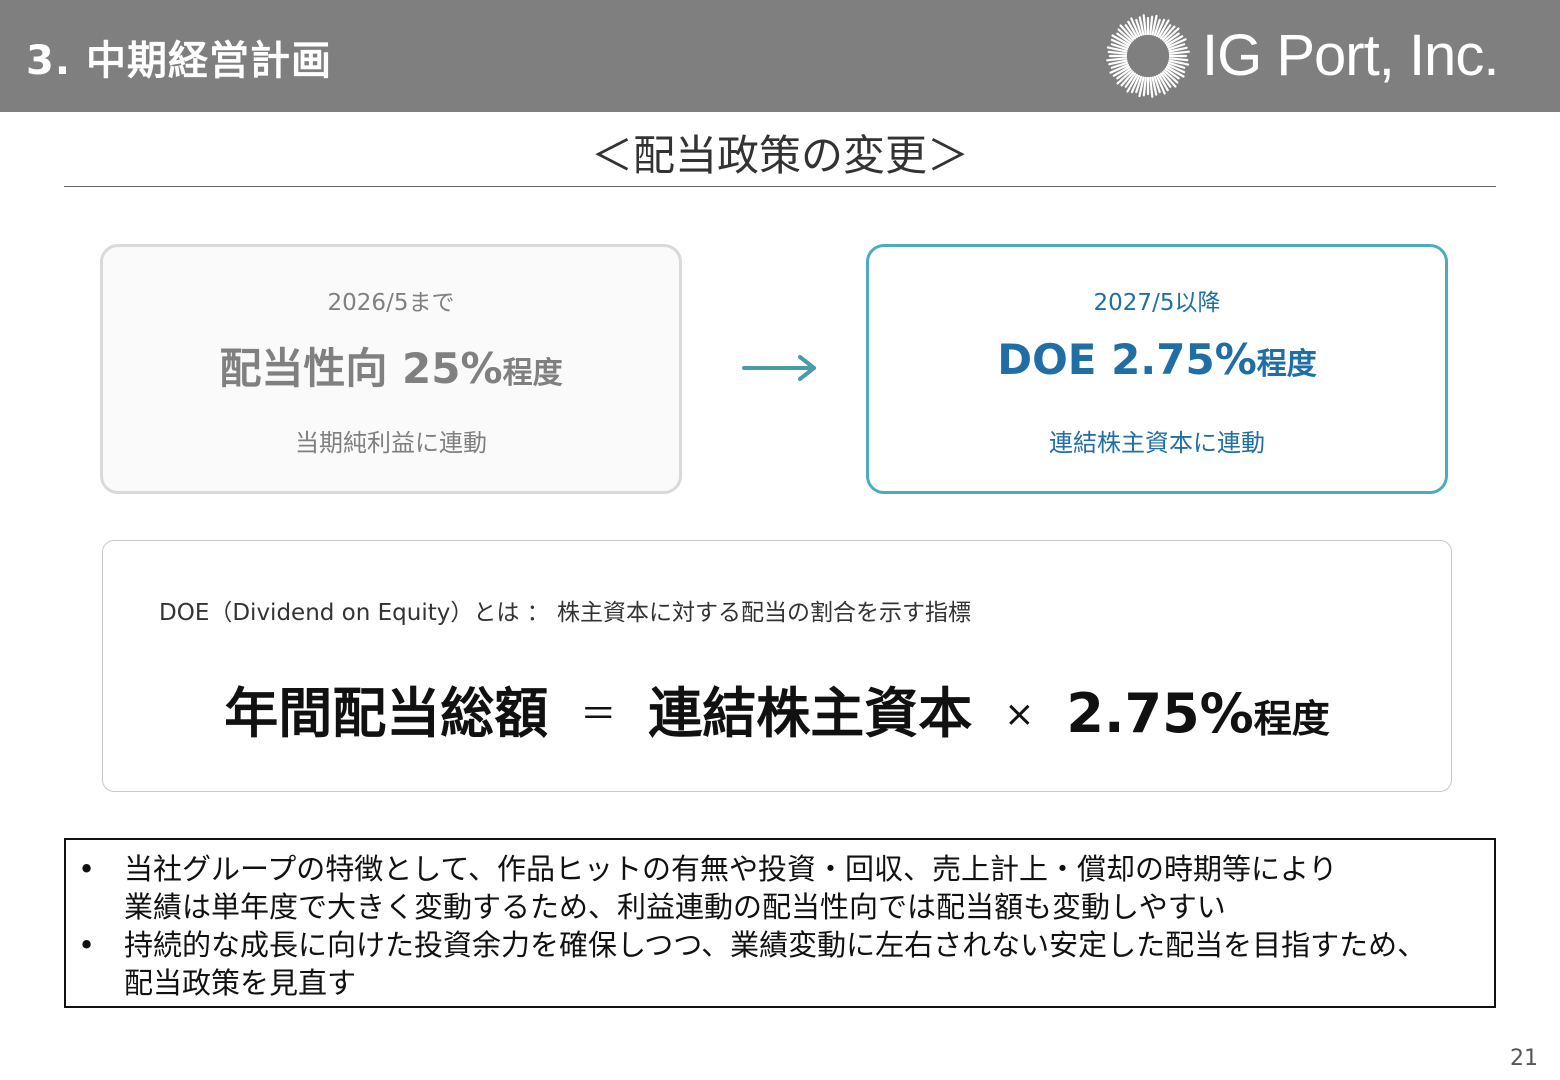 Image resolution: width=1560 pixels, height=1080 pixels. What do you see at coordinates (779, 368) in the screenshot?
I see `right-arrow-icon` at bounding box center [779, 368].